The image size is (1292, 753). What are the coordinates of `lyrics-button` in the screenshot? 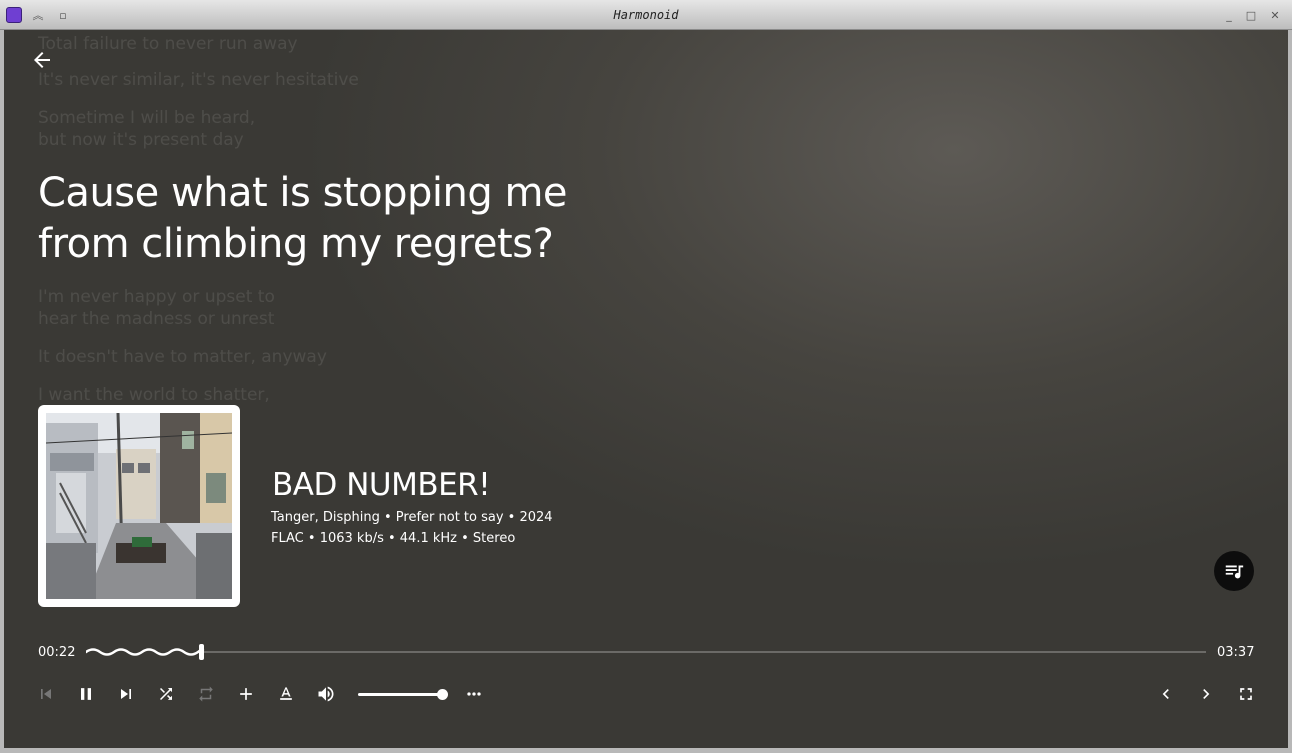 It's located at (286, 694).